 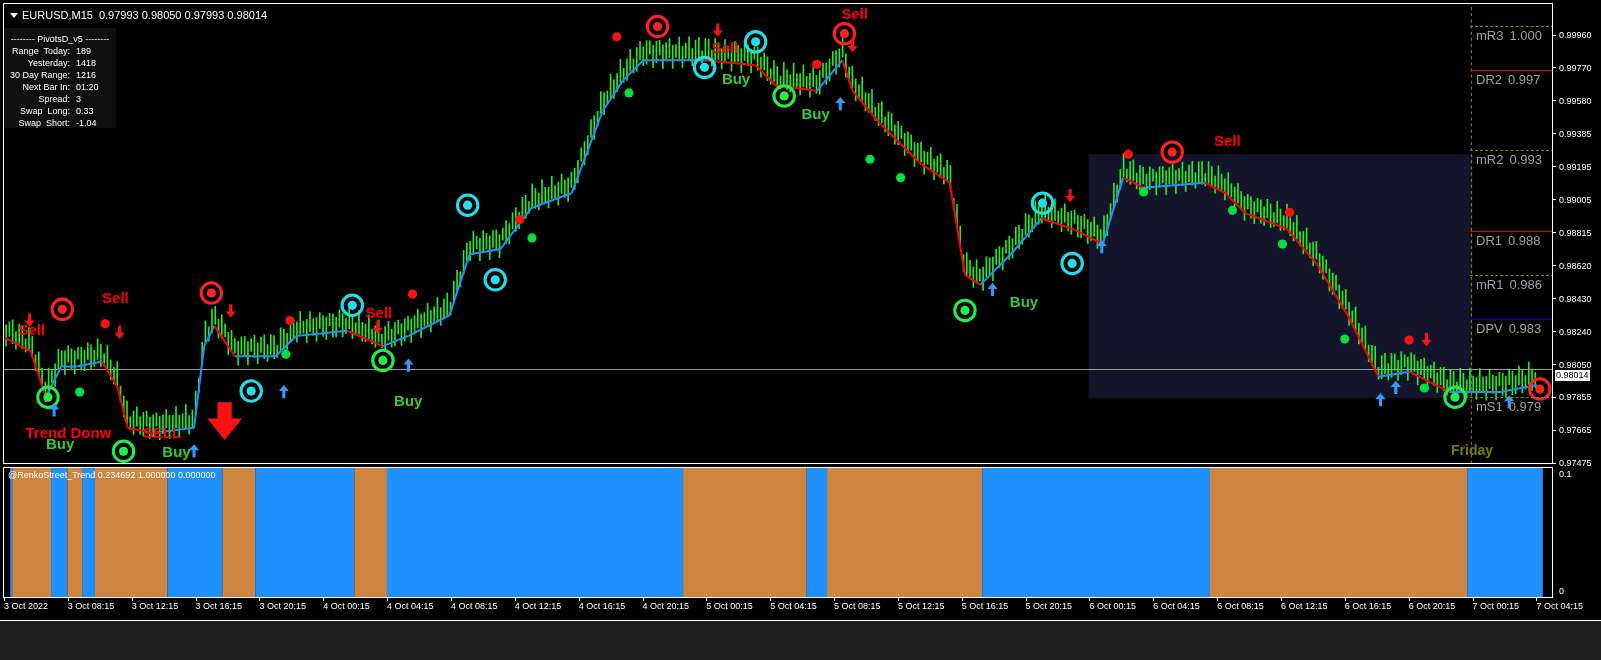 I want to click on time-tick-label: 5 Oct 16:15, so click(x=985, y=606).